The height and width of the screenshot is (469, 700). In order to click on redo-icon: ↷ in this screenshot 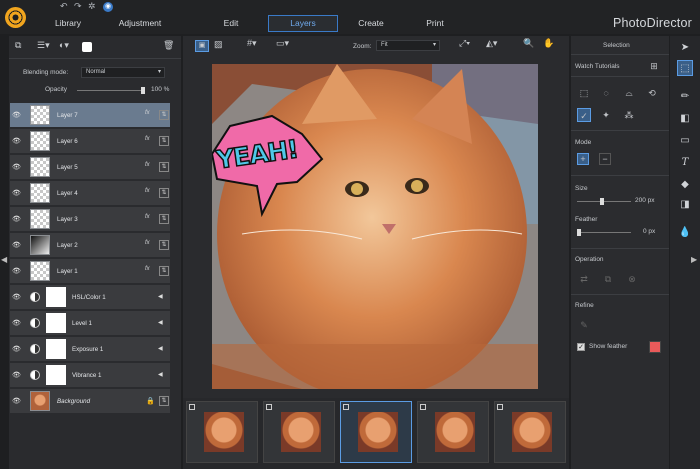, I will do `click(78, 6)`.